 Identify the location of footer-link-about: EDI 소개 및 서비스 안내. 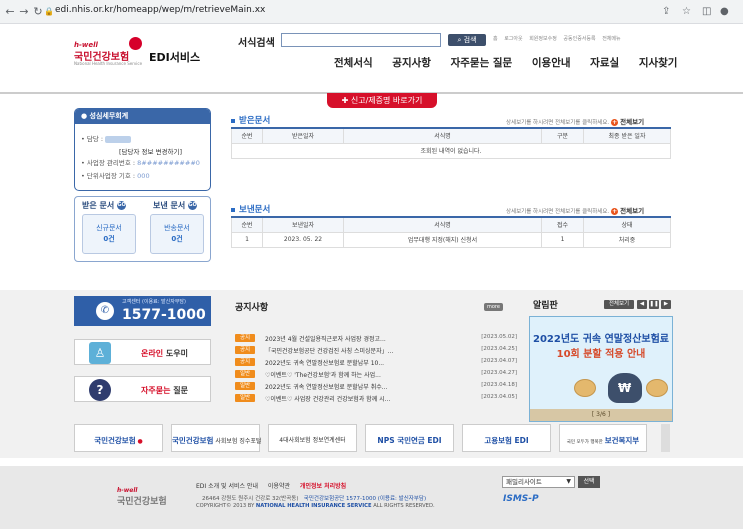
(227, 486).